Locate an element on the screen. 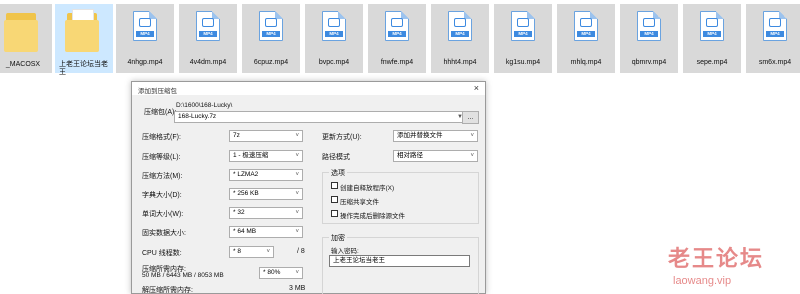 The height and width of the screenshot is (294, 800). file-name: 4nhgp.mp4 is located at coordinates (145, 62).